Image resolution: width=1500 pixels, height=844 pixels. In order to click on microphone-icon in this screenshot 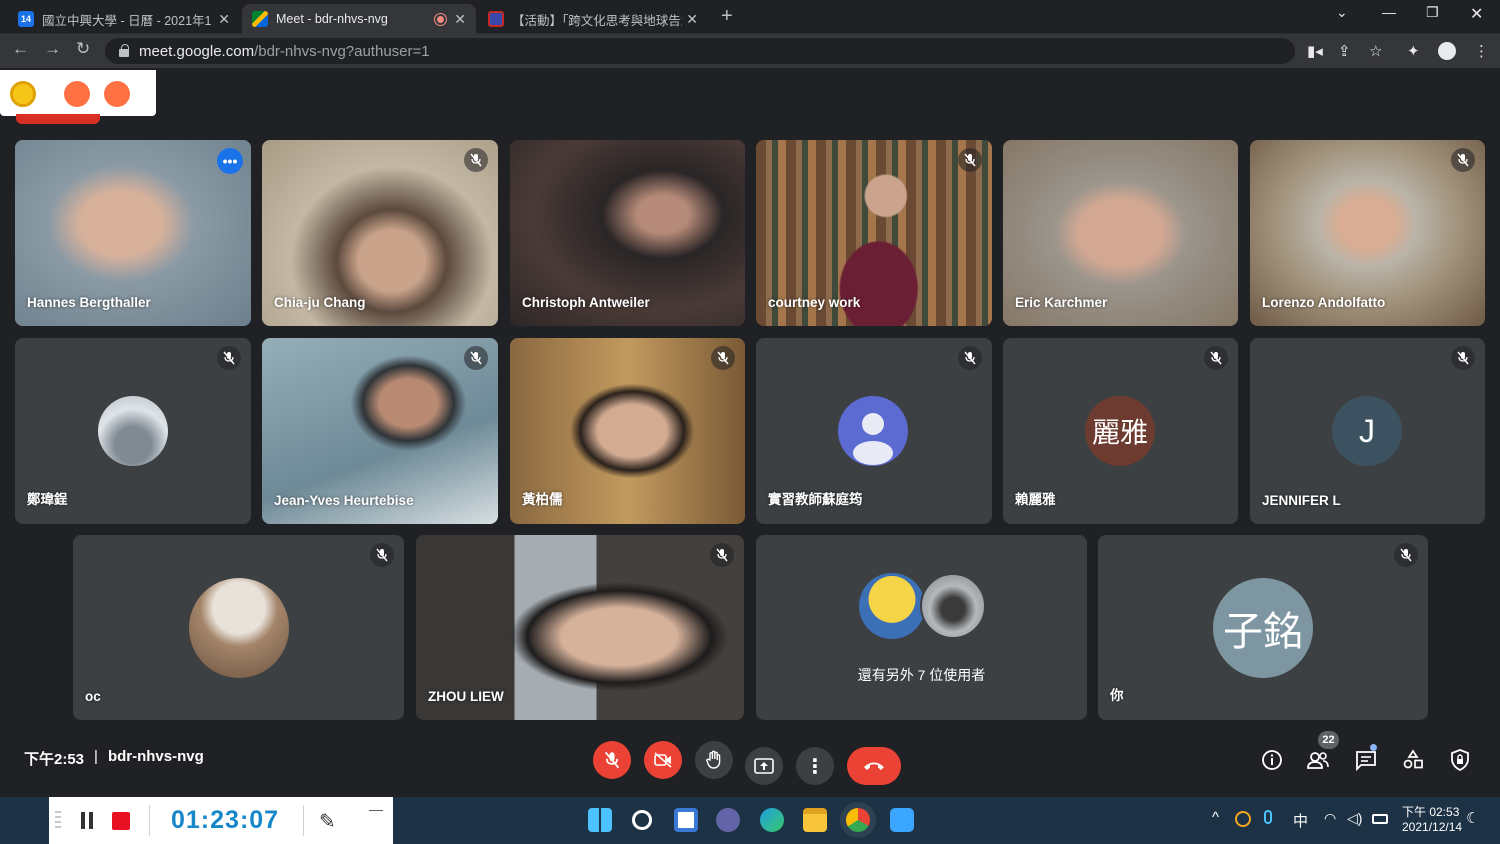, I will do `click(1268, 817)`.